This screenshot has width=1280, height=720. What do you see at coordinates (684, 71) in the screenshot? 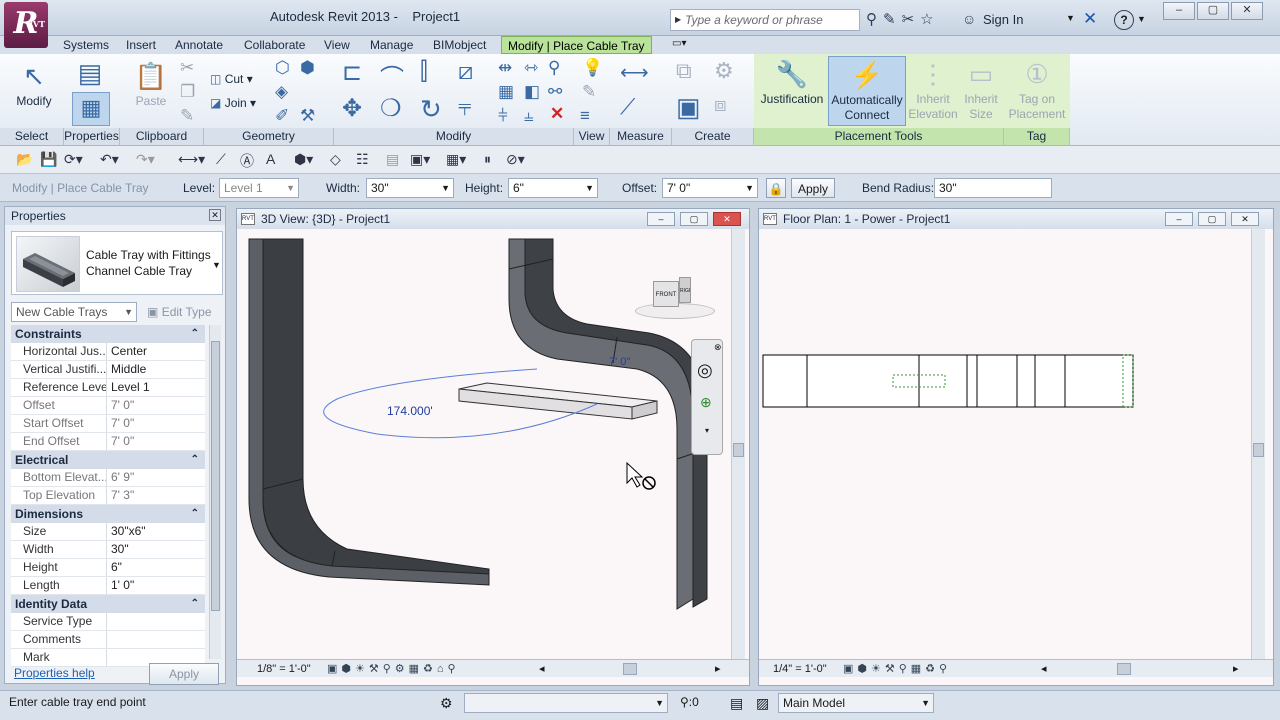
I see `create-similar-icon: ⧉` at bounding box center [684, 71].